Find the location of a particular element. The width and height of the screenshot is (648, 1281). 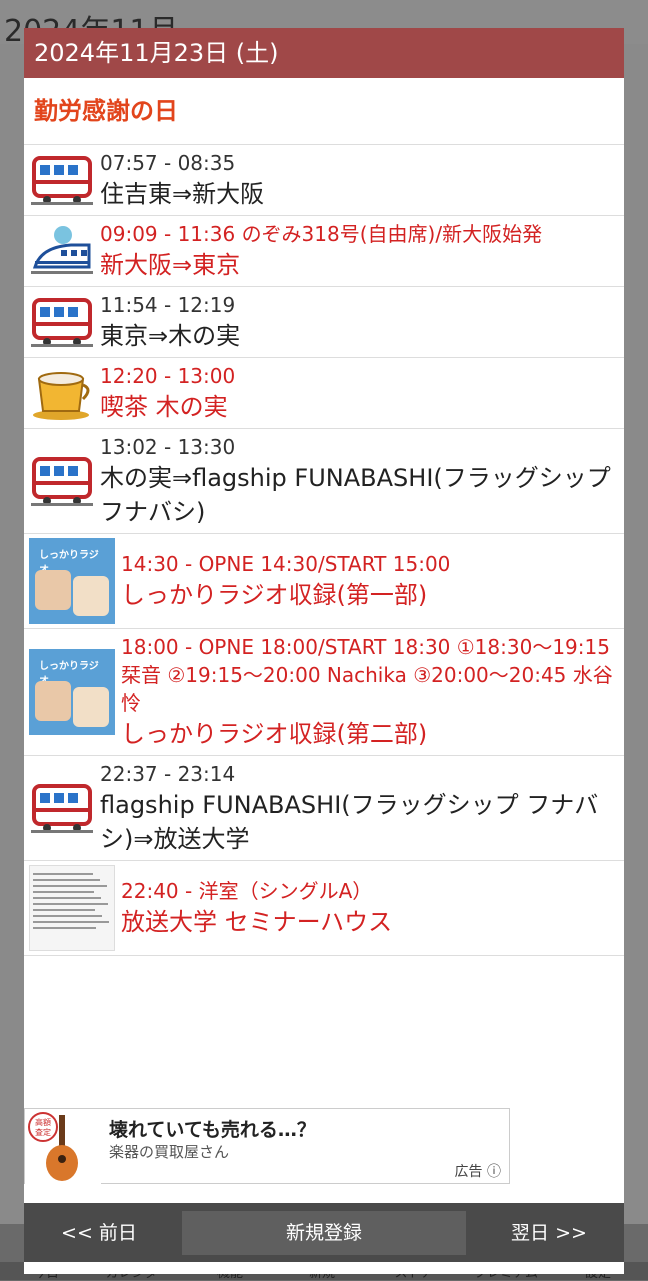

event-title: 東京⇒木の実 is located at coordinates (170, 336).